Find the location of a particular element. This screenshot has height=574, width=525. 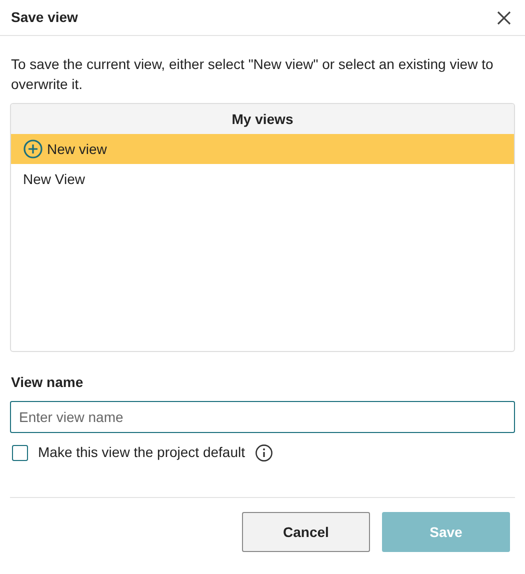

plus-circle-icon is located at coordinates (33, 149).